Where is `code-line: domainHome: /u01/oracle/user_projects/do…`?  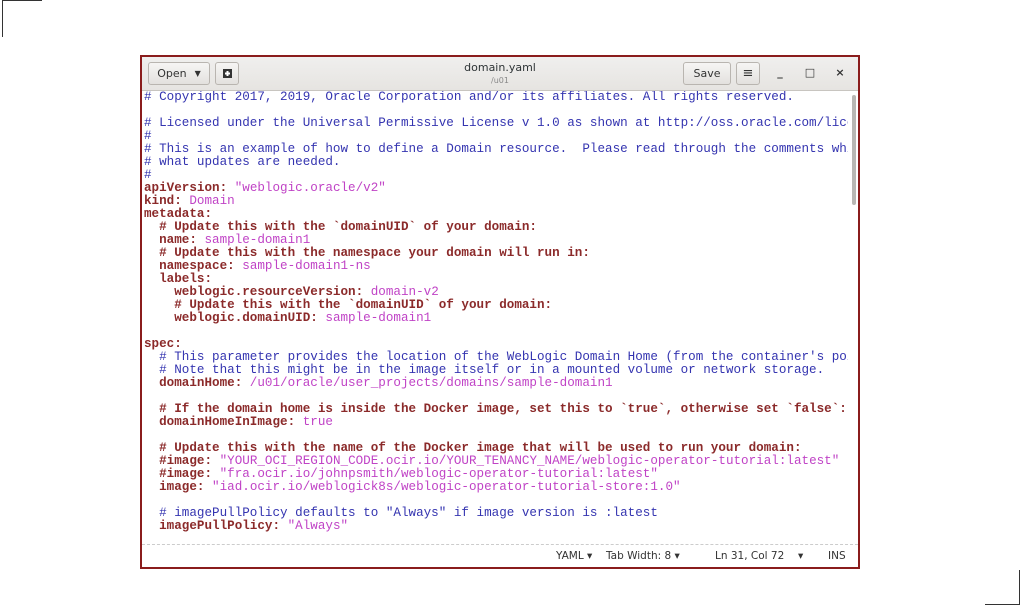
code-line: domainHome: /u01/oracle/user_projects/do… is located at coordinates (496, 383).